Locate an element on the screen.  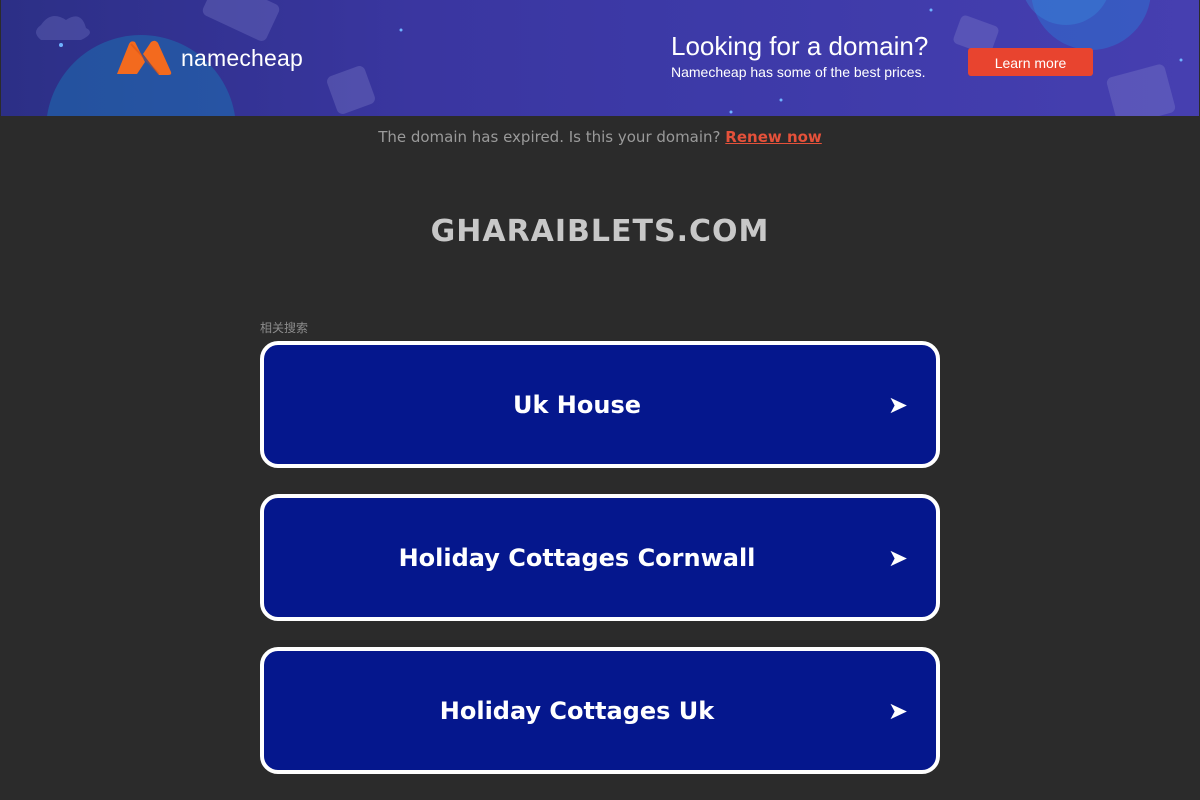
related-search-item: Uk House ➤ is located at coordinates (600, 404).